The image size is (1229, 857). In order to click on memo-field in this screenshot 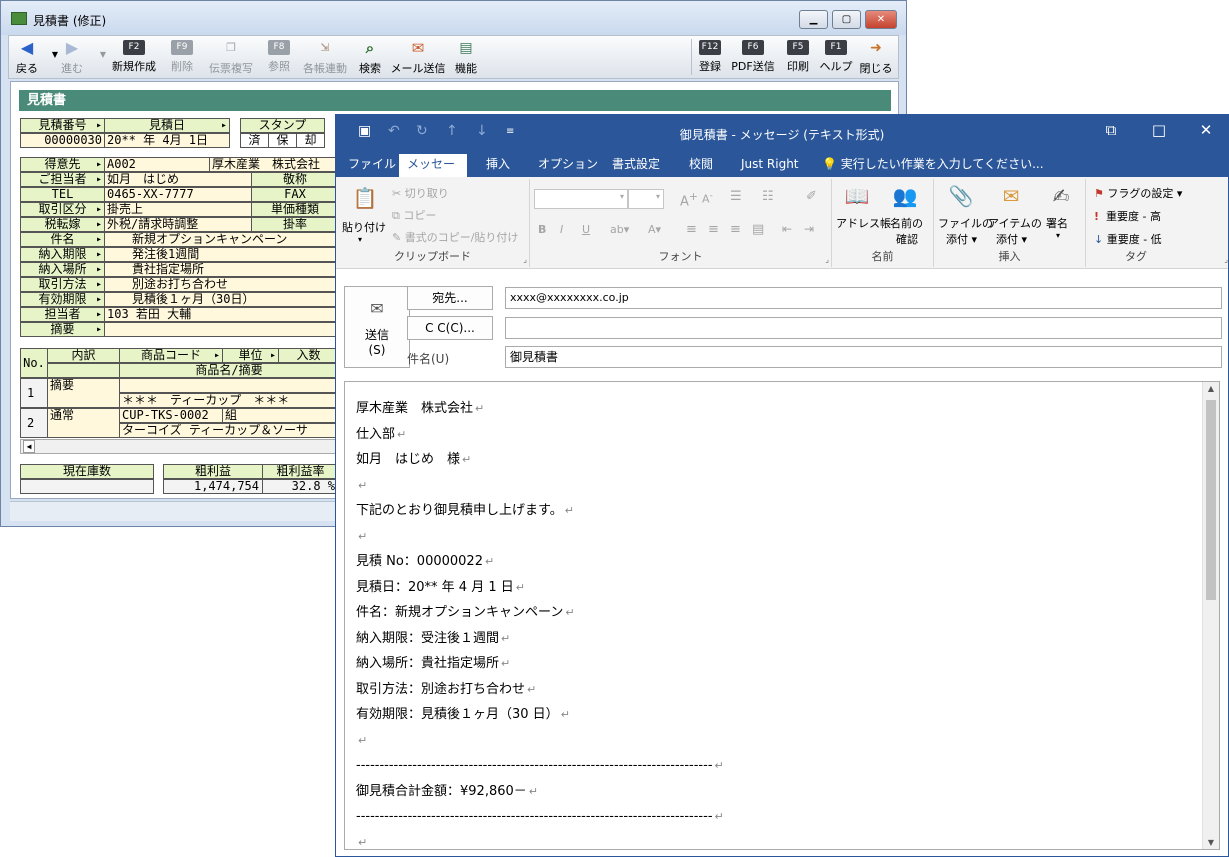, I will do `click(221, 329)`.